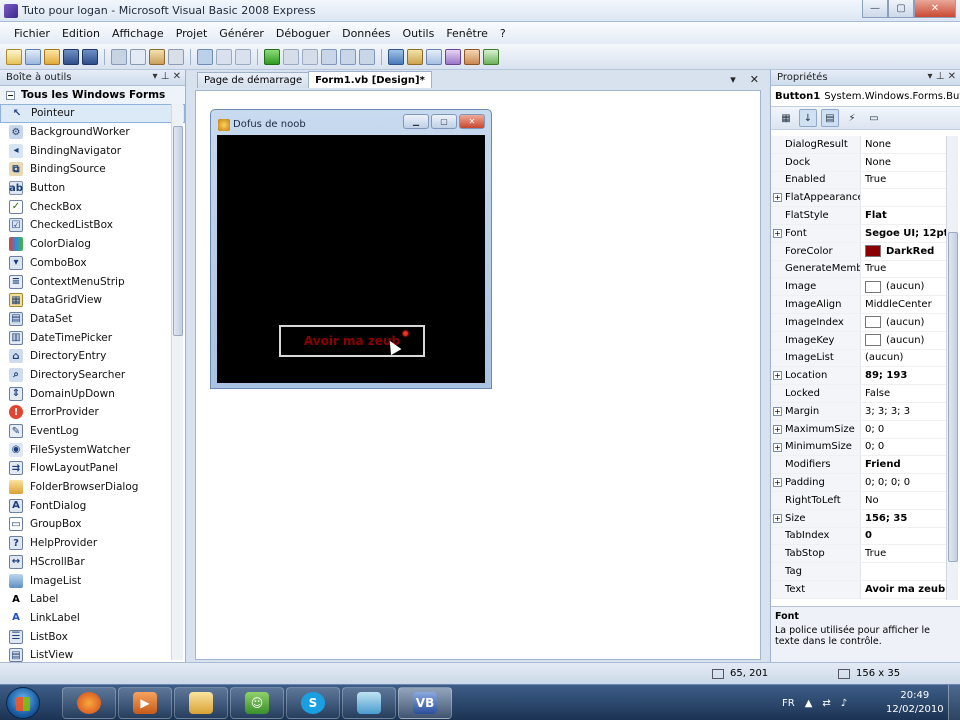  Describe the element at coordinates (954, 702) in the screenshot. I see `show-desktop-button` at that location.